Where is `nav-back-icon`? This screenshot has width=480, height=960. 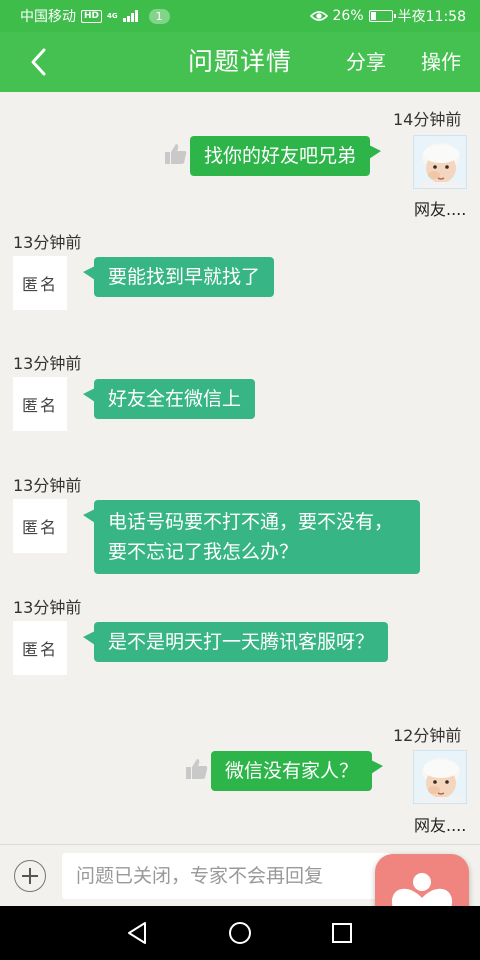
nav-back-icon is located at coordinates (138, 933).